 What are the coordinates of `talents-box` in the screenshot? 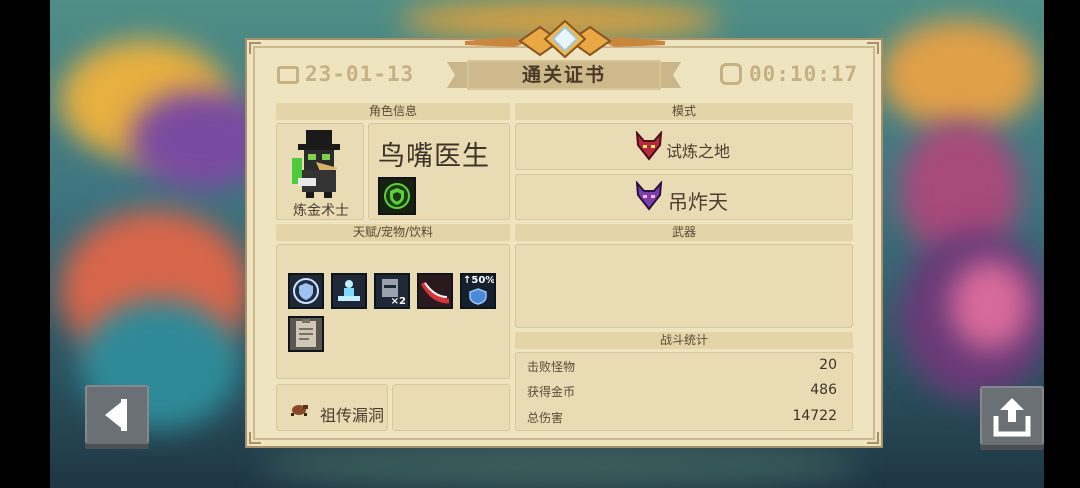 It's located at (393, 311).